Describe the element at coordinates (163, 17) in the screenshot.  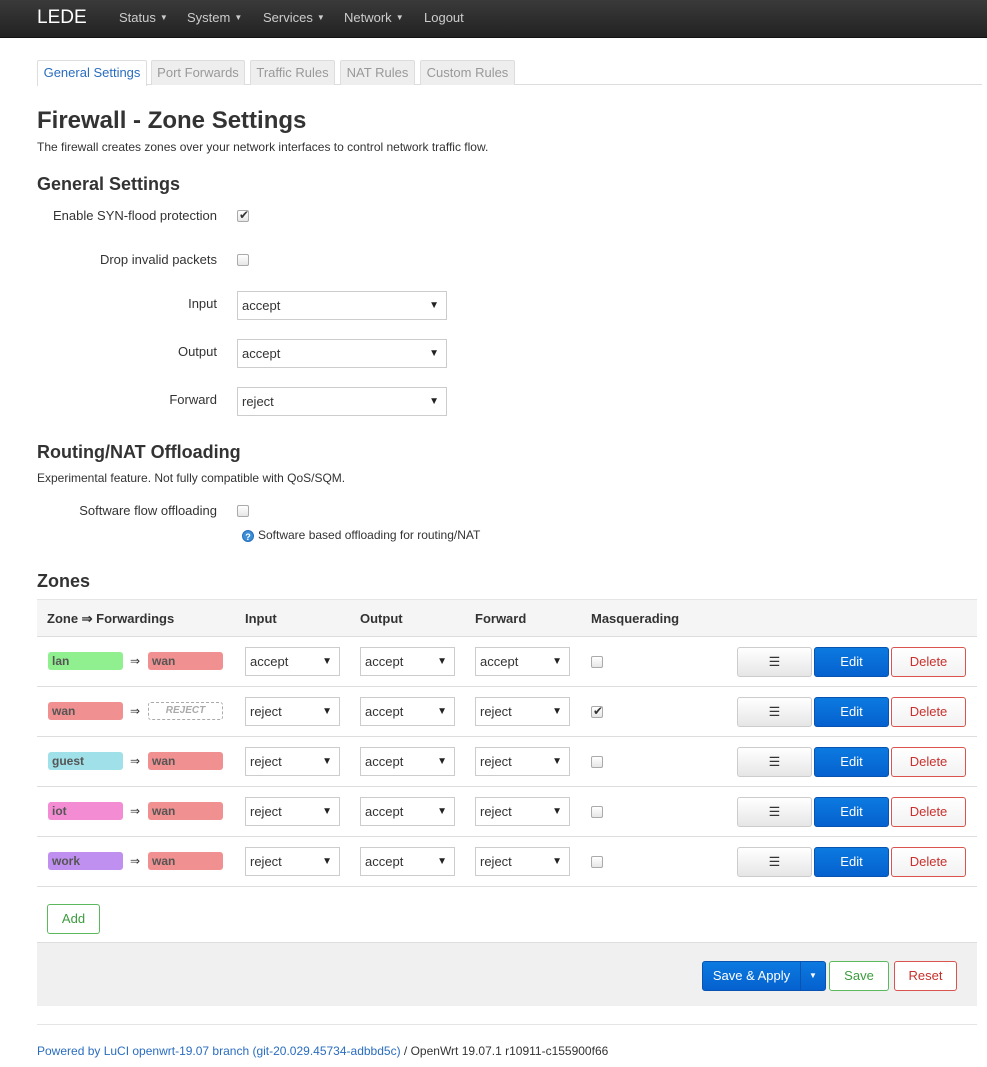
I see `chevron-down-icon: ▼` at that location.